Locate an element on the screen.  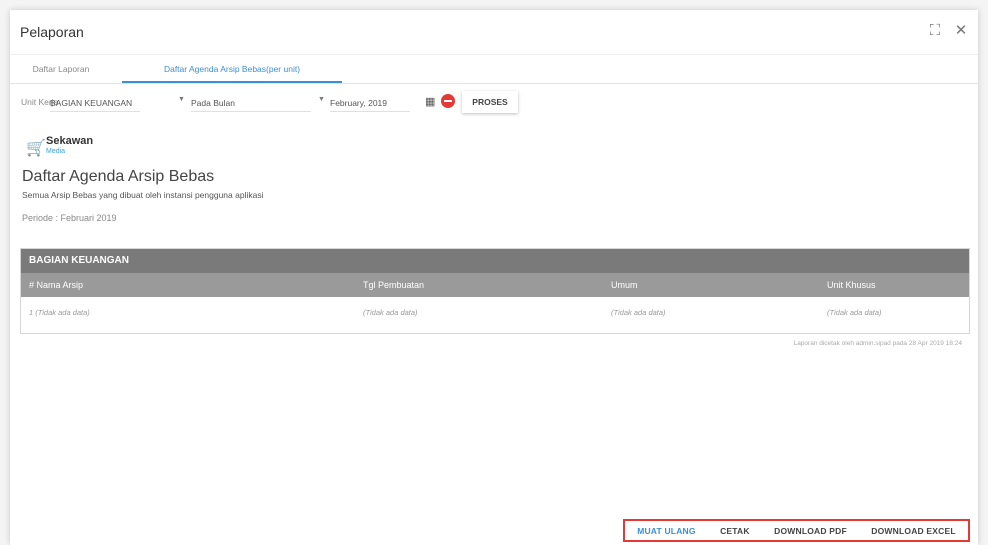
group-header: BAGIAN KEUANGAN is located at coordinates (495, 261).